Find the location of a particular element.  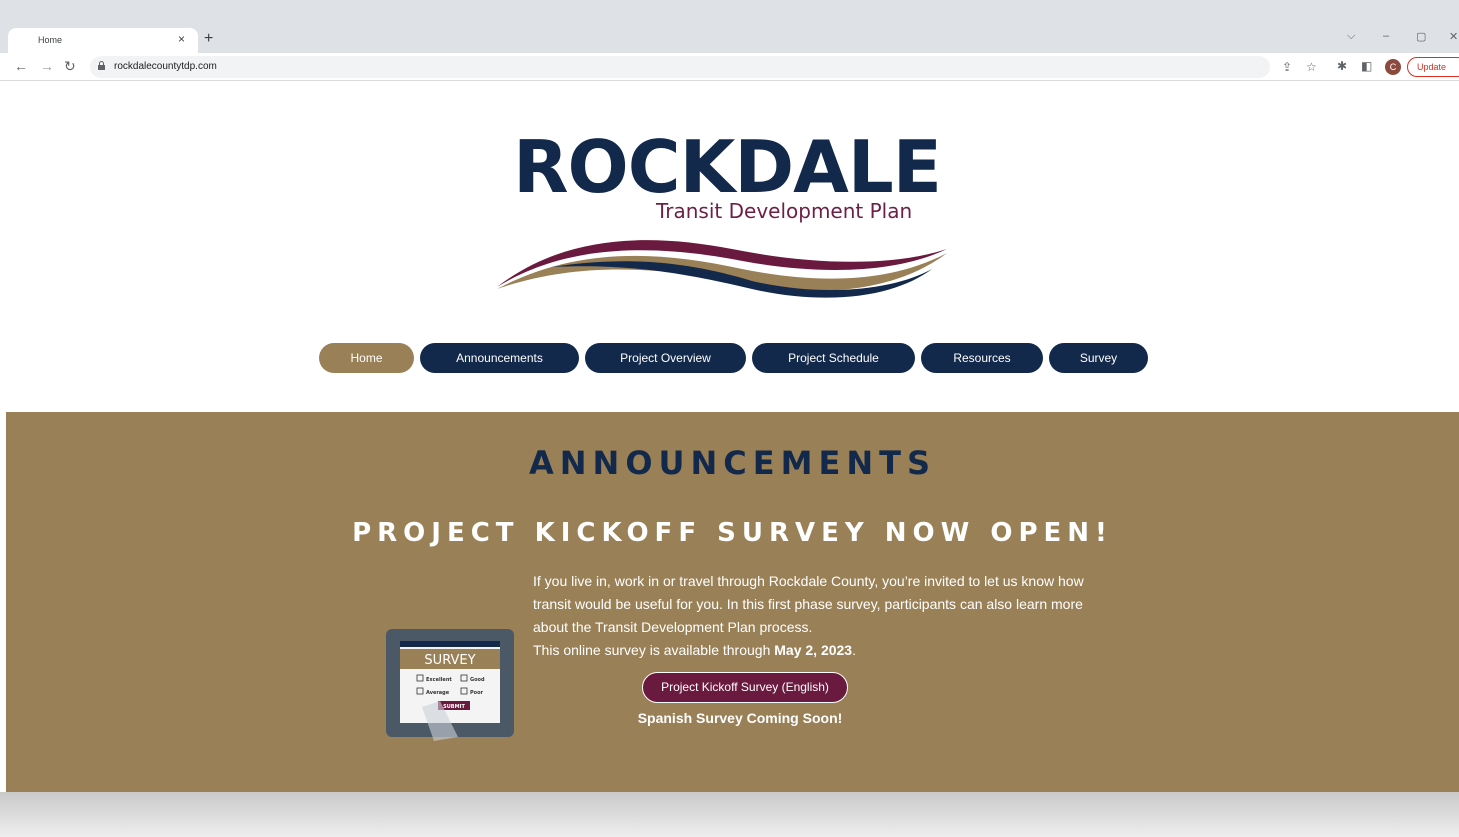

nav-home: Home is located at coordinates (366, 358).